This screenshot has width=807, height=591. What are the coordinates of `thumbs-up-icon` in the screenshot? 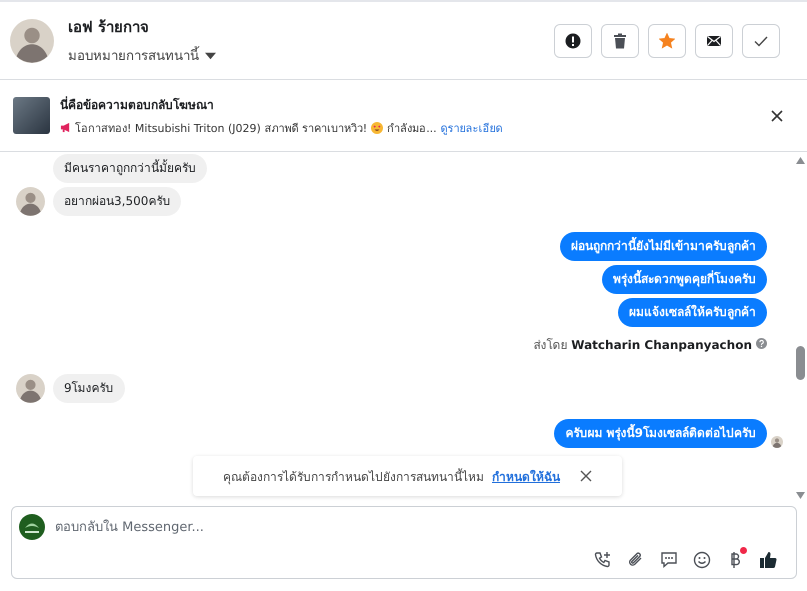 It's located at (768, 560).